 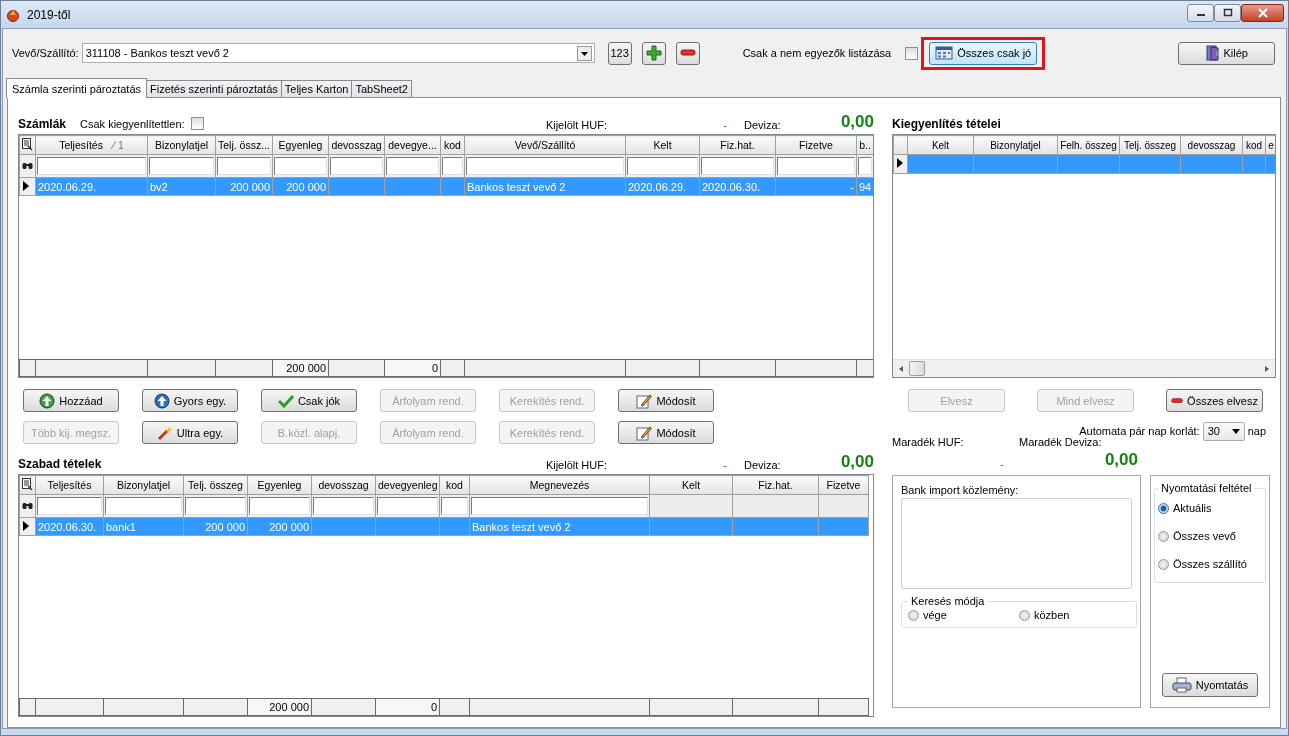 I want to click on column-header: Teljesítés, so click(x=69, y=485).